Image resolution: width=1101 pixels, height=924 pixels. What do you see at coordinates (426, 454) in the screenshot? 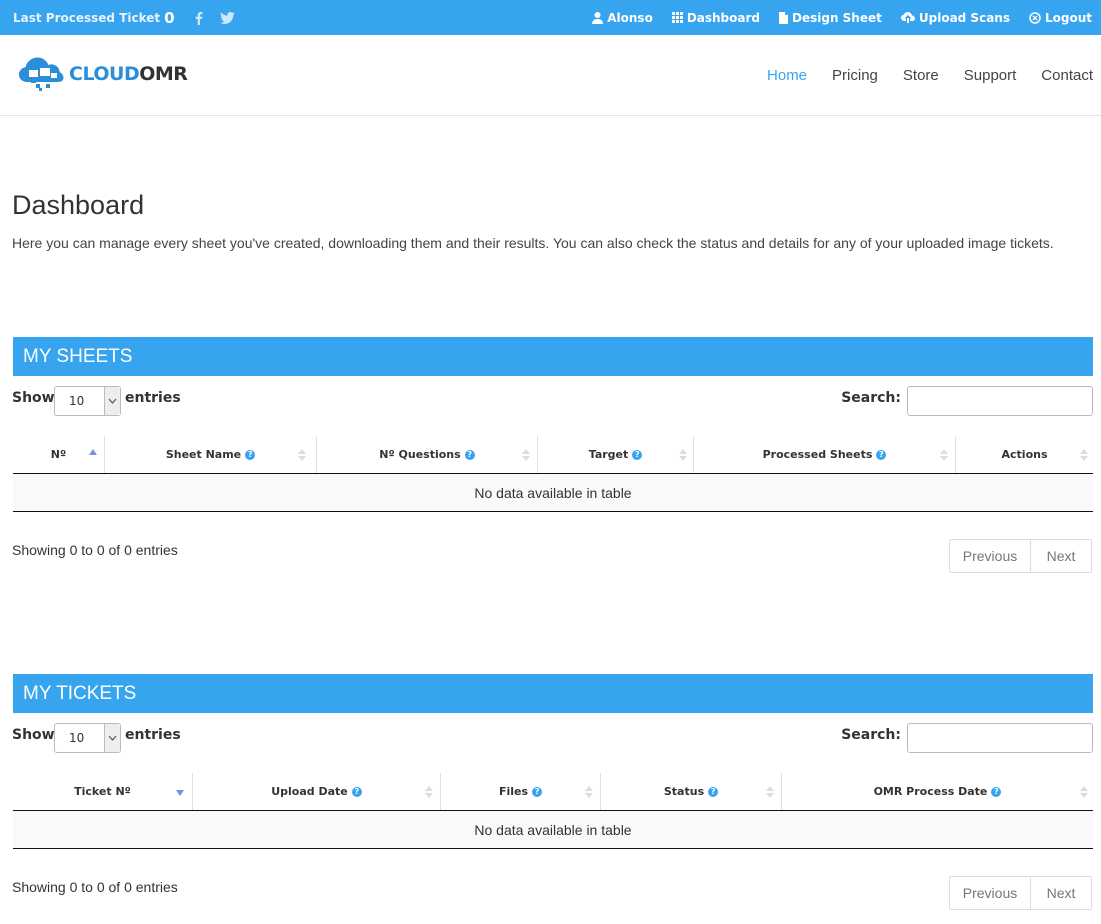
I see `column-header-questions: Nº Questions?` at bounding box center [426, 454].